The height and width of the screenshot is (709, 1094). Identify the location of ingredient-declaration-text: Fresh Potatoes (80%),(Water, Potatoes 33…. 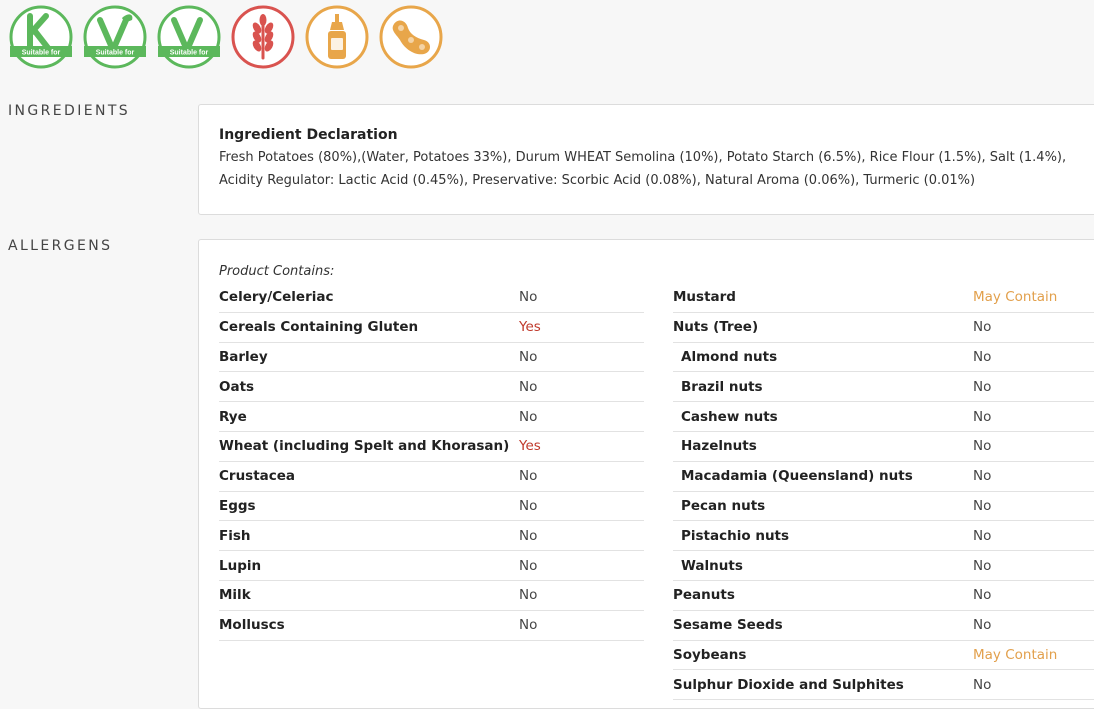
(643, 169).